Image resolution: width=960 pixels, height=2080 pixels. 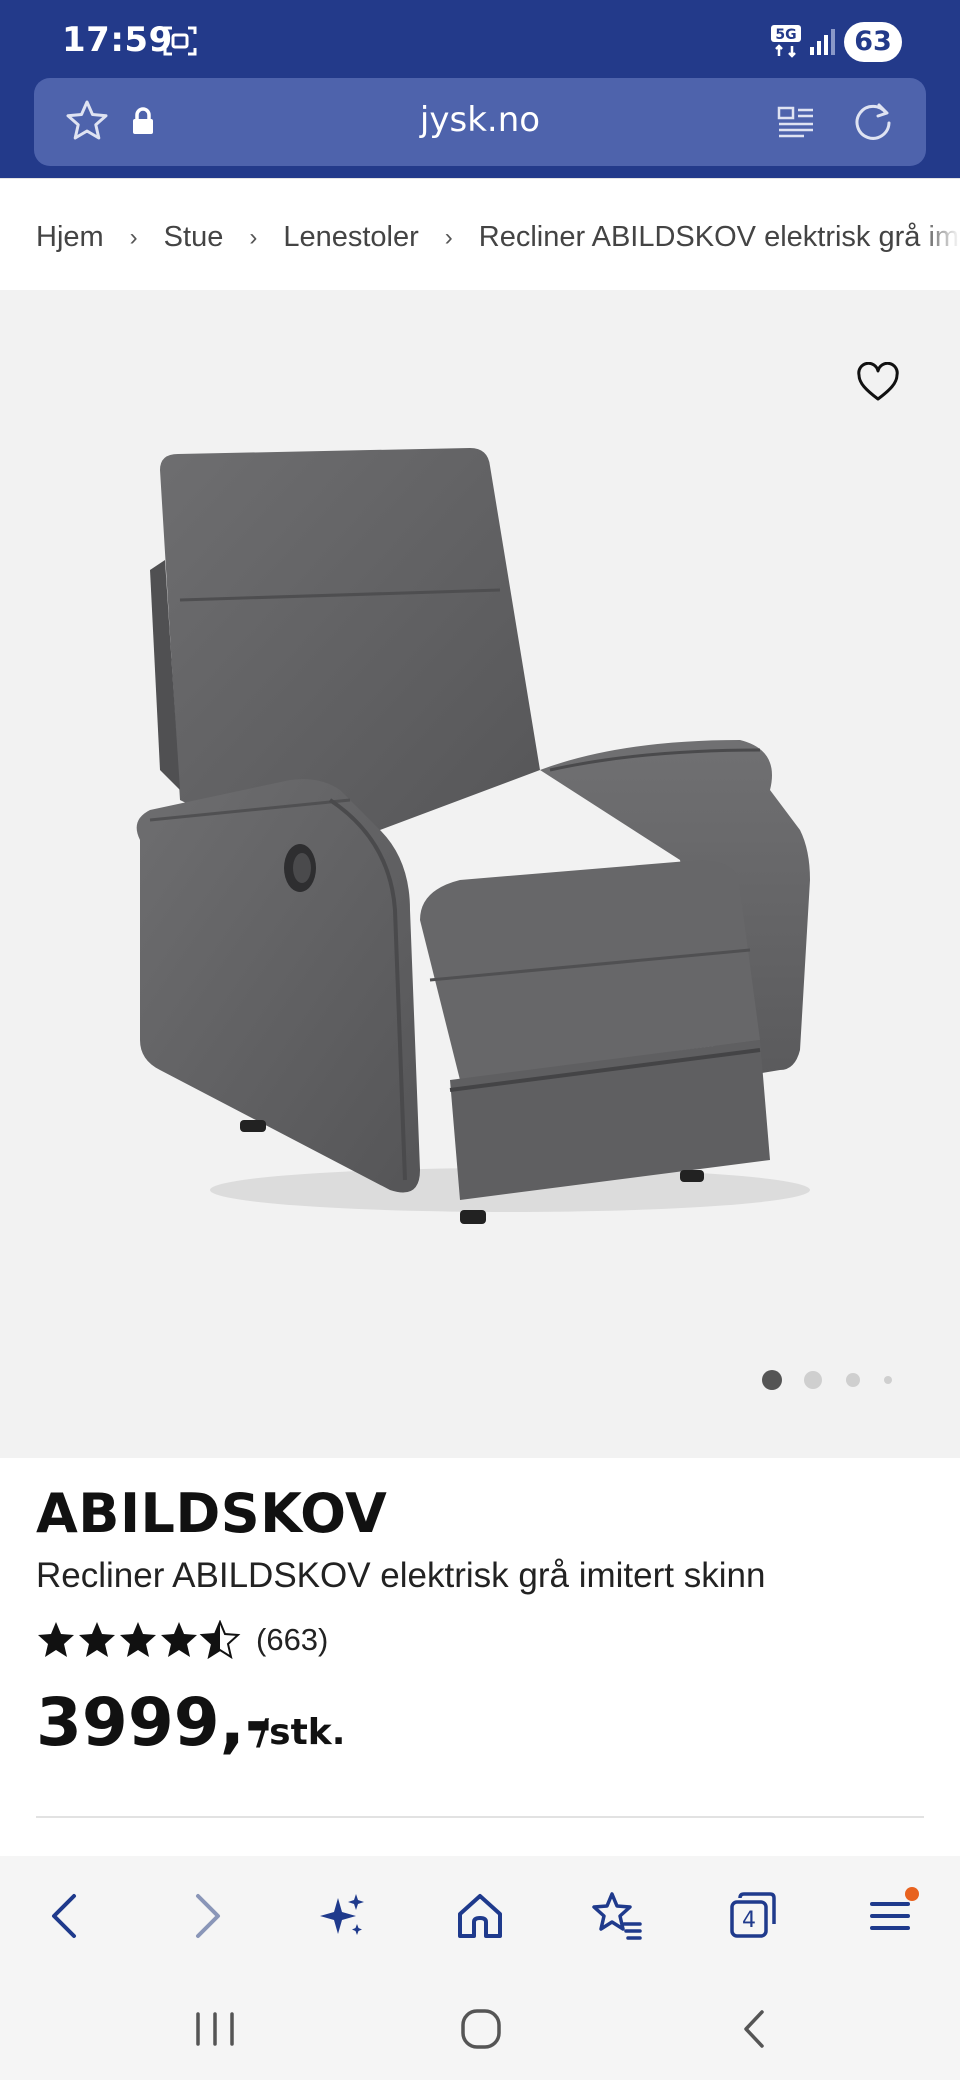 I want to click on network-5g-icon: 5G, so click(x=786, y=41).